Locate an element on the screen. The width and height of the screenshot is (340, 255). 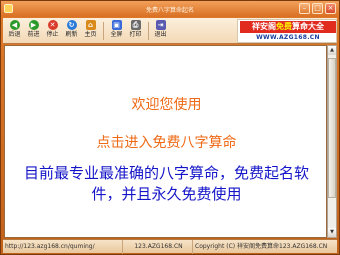
toolbar-stop-button: ✕ 停止 is located at coordinates (52, 31).